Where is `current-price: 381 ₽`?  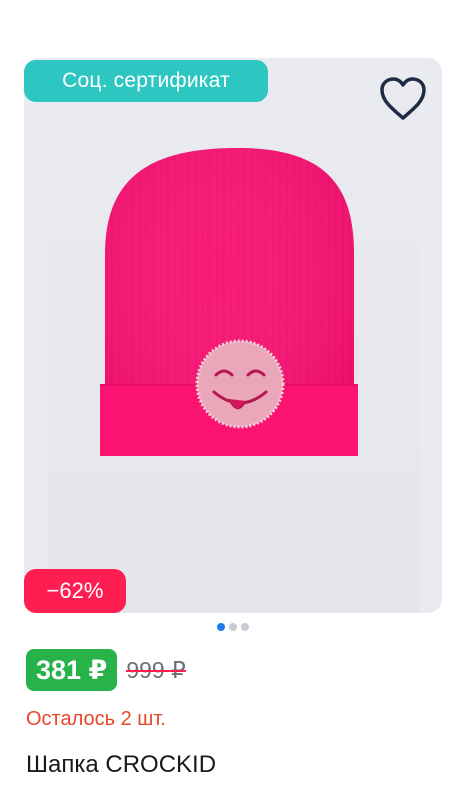
current-price: 381 ₽ is located at coordinates (72, 670).